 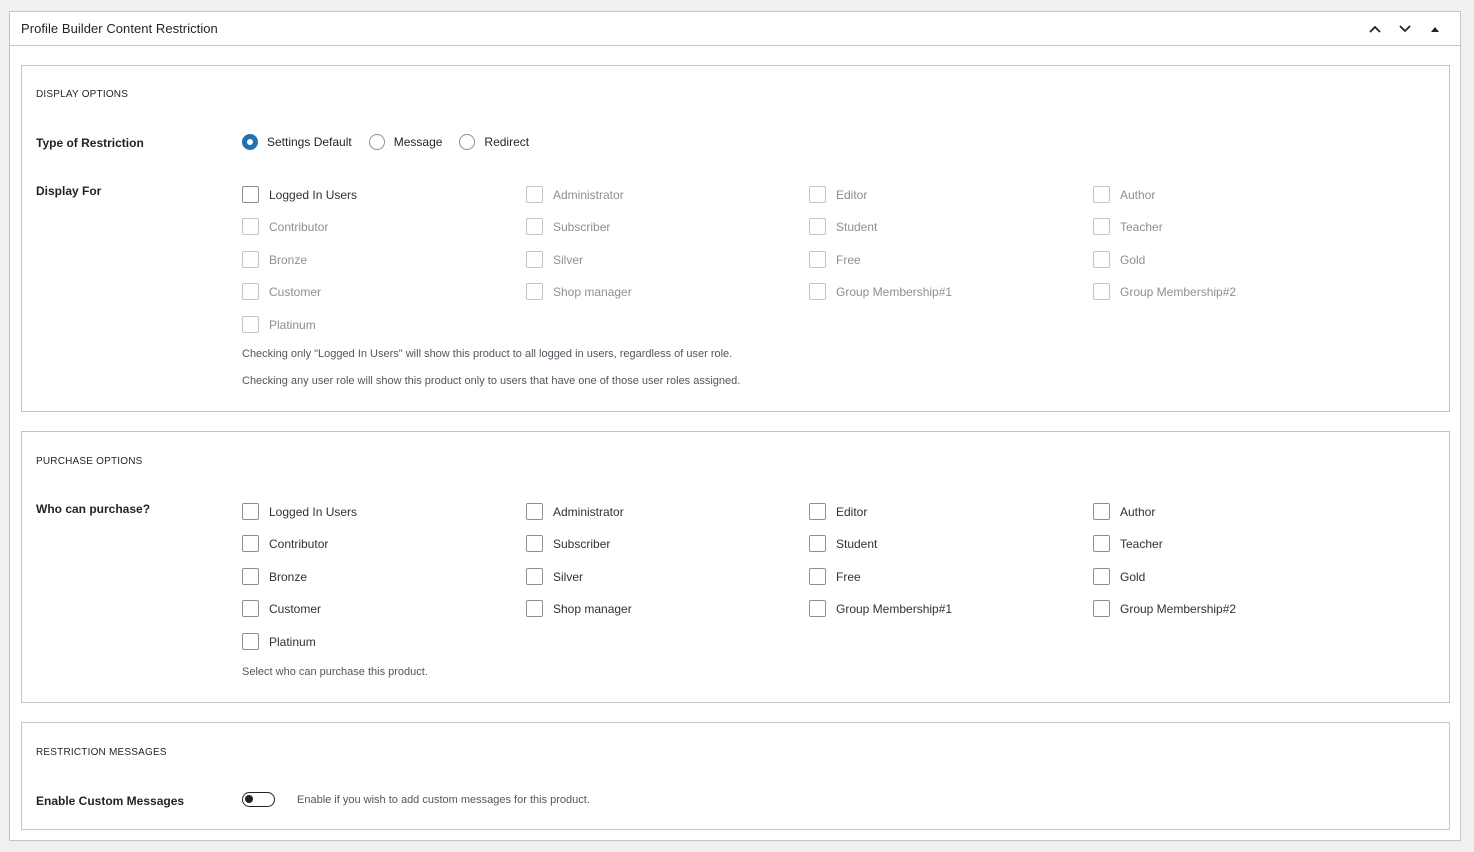 What do you see at coordinates (295, 291) in the screenshot?
I see `checkbox-label: Customer` at bounding box center [295, 291].